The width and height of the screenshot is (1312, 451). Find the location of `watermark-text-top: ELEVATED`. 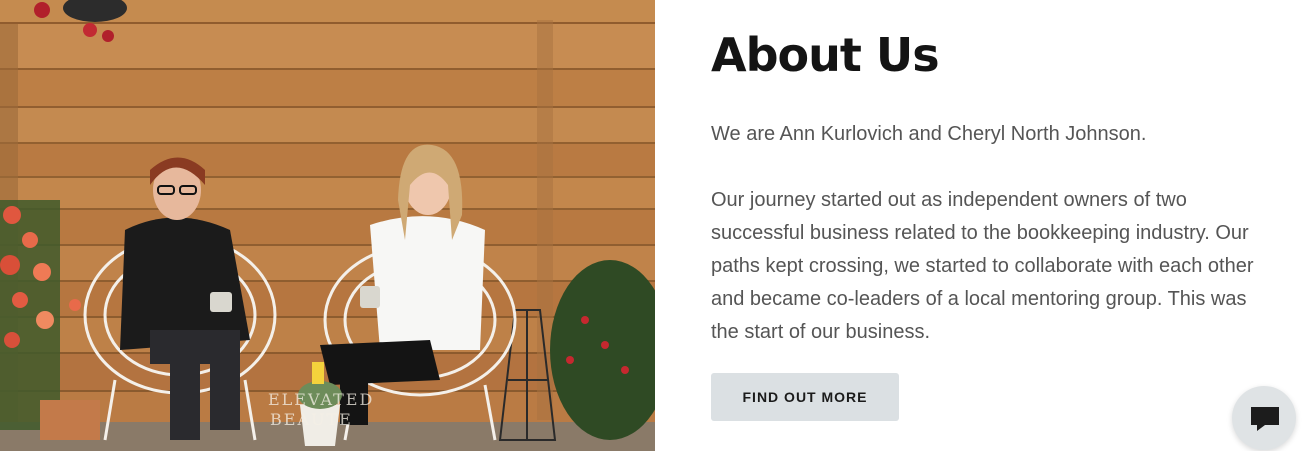

watermark-text-top: ELEVATED is located at coordinates (321, 399).